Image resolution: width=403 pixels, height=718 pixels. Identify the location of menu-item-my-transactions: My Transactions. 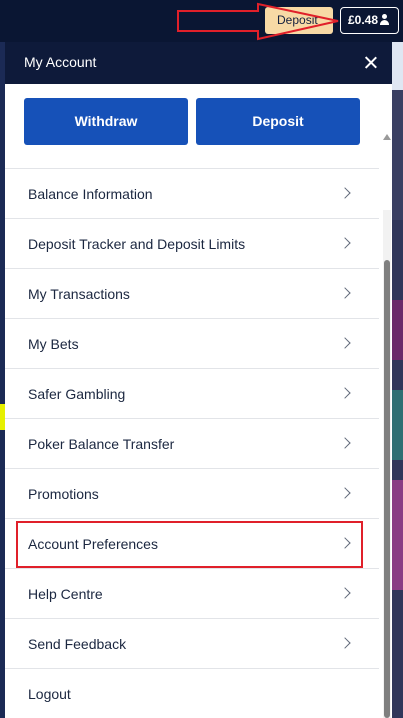
(192, 293).